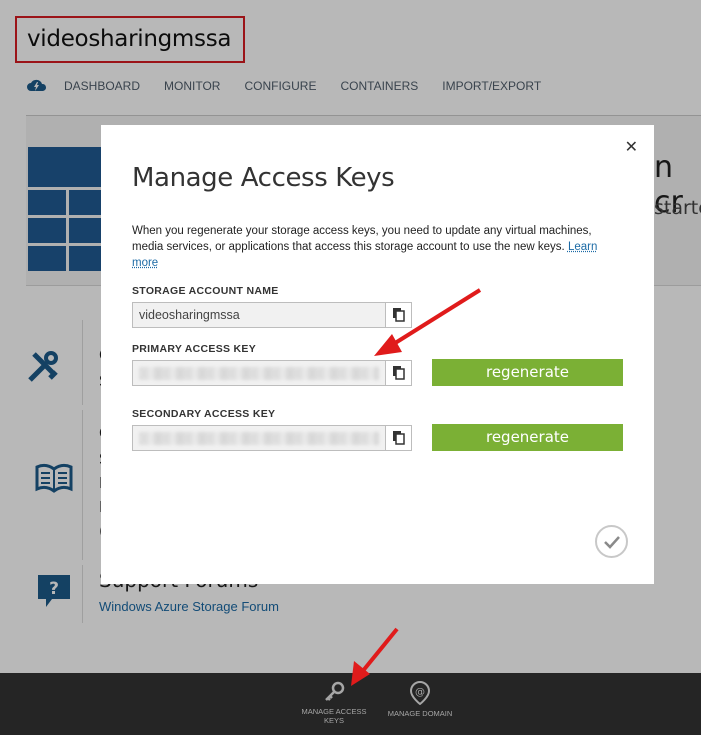  I want to click on primary-key-field, so click(272, 373).